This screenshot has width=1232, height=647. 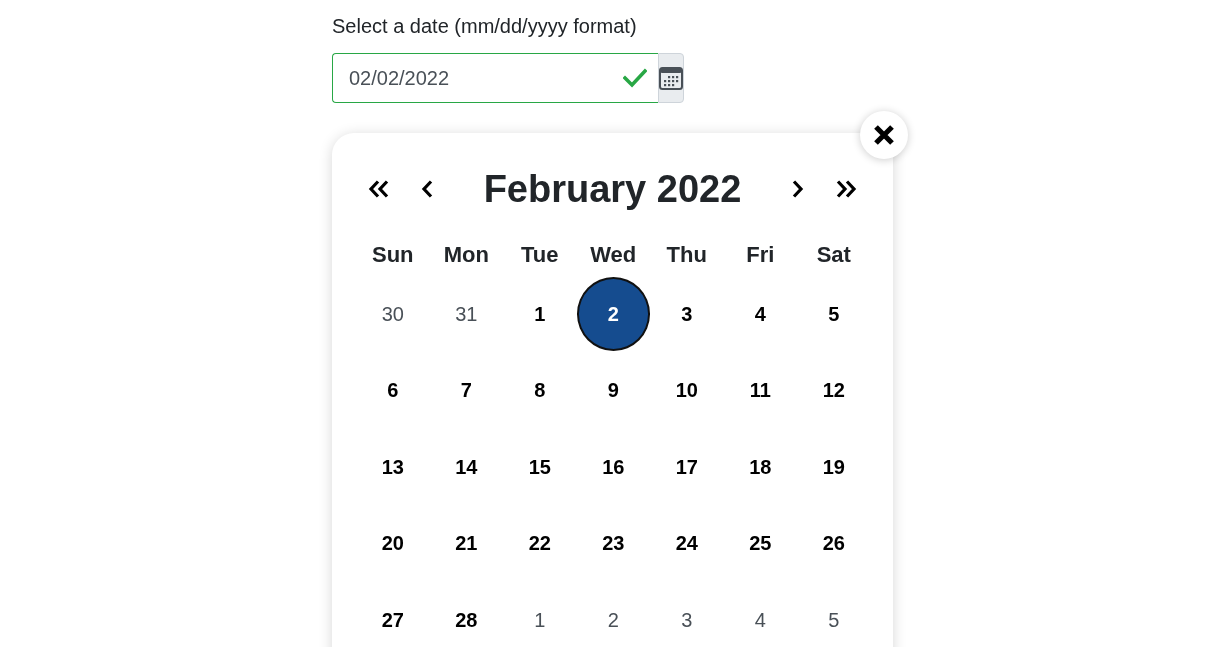 I want to click on calendar-day: 22, so click(x=540, y=543).